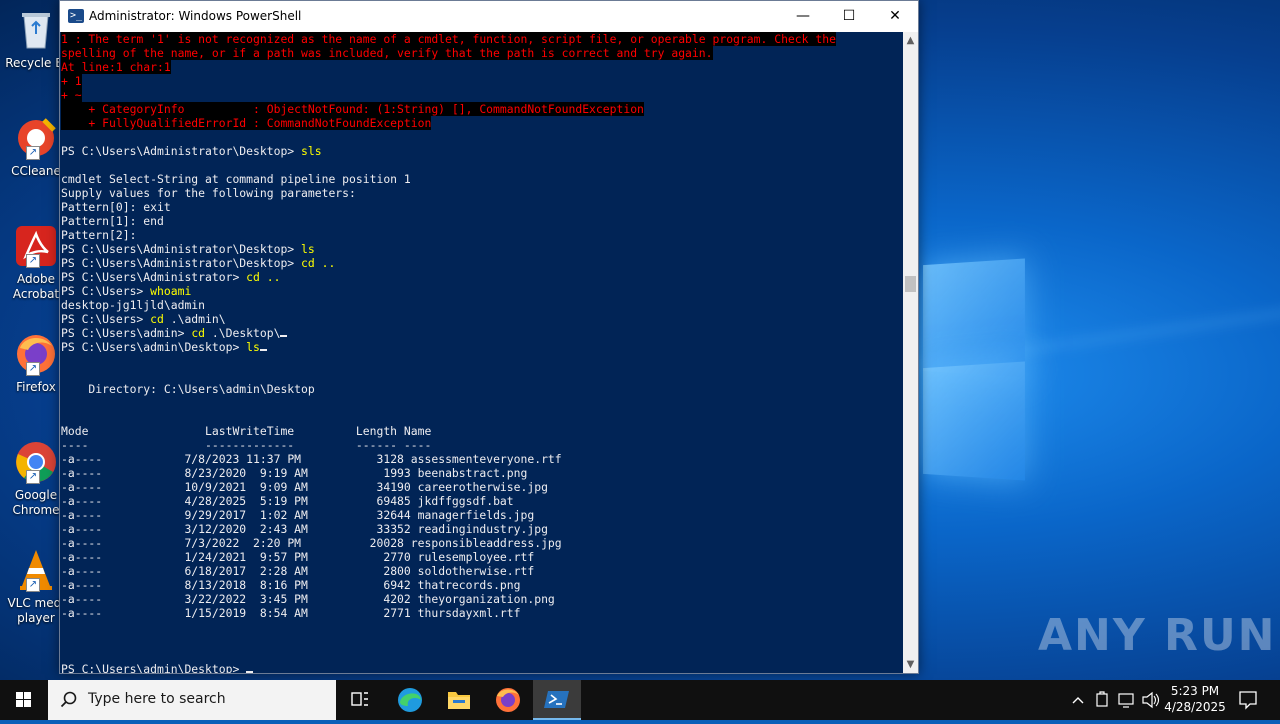 The height and width of the screenshot is (724, 1280). What do you see at coordinates (277, 585) in the screenshot?
I see `file-time: 8:16 PM` at bounding box center [277, 585].